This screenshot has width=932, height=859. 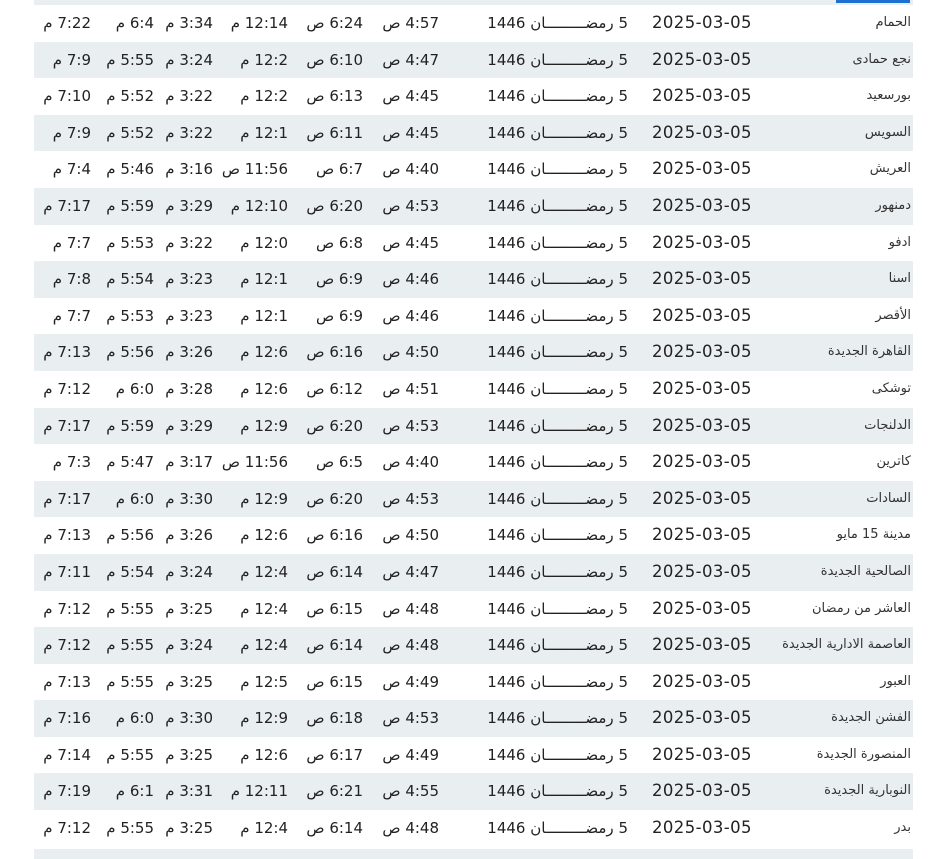 What do you see at coordinates (189, 205) in the screenshot?
I see `asr-time-cell: 3:29 م` at bounding box center [189, 205].